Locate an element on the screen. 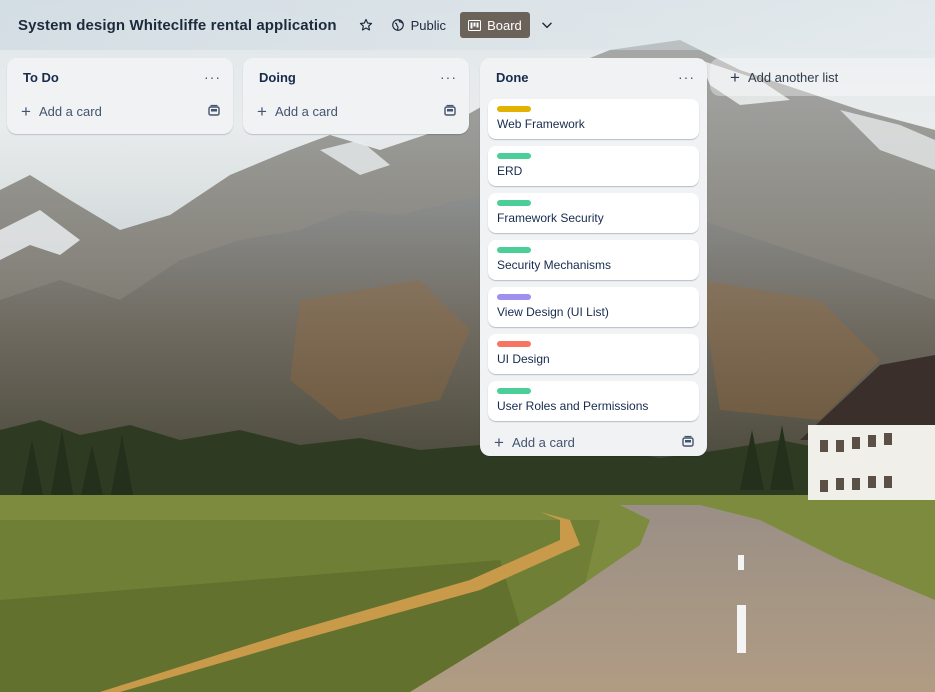 This screenshot has width=935, height=692. visibility-label: Public is located at coordinates (428, 25).